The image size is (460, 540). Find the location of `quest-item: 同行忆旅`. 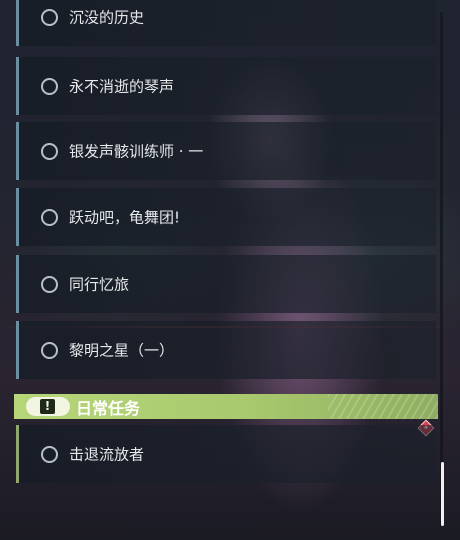

quest-item: 同行忆旅 is located at coordinates (226, 284).